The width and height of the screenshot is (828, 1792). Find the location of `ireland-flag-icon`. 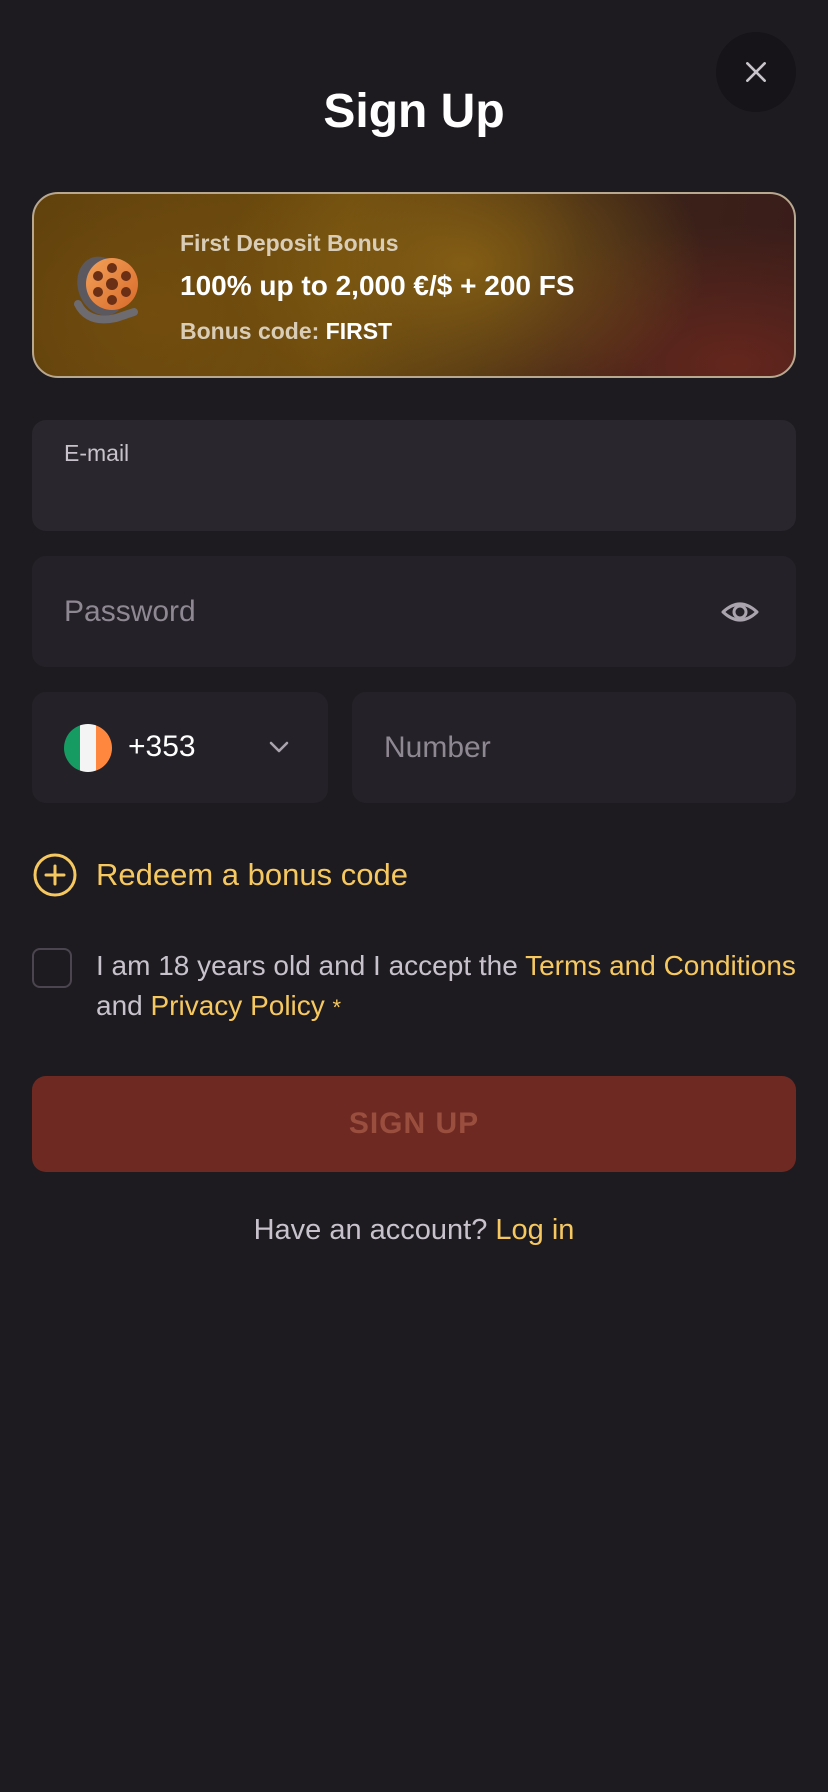

ireland-flag-icon is located at coordinates (88, 748).